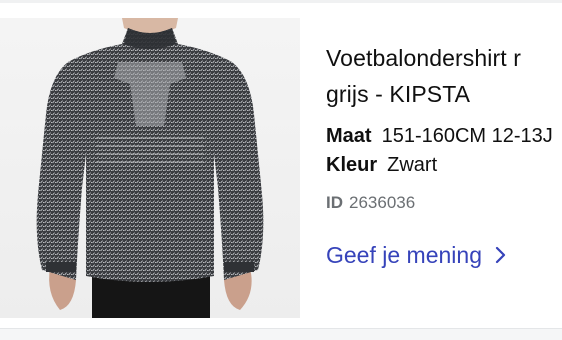 Image resolution: width=562 pixels, height=340 pixels. What do you see at coordinates (423, 58) in the screenshot?
I see `product-title-line-1: Voetbalondershirt r` at bounding box center [423, 58].